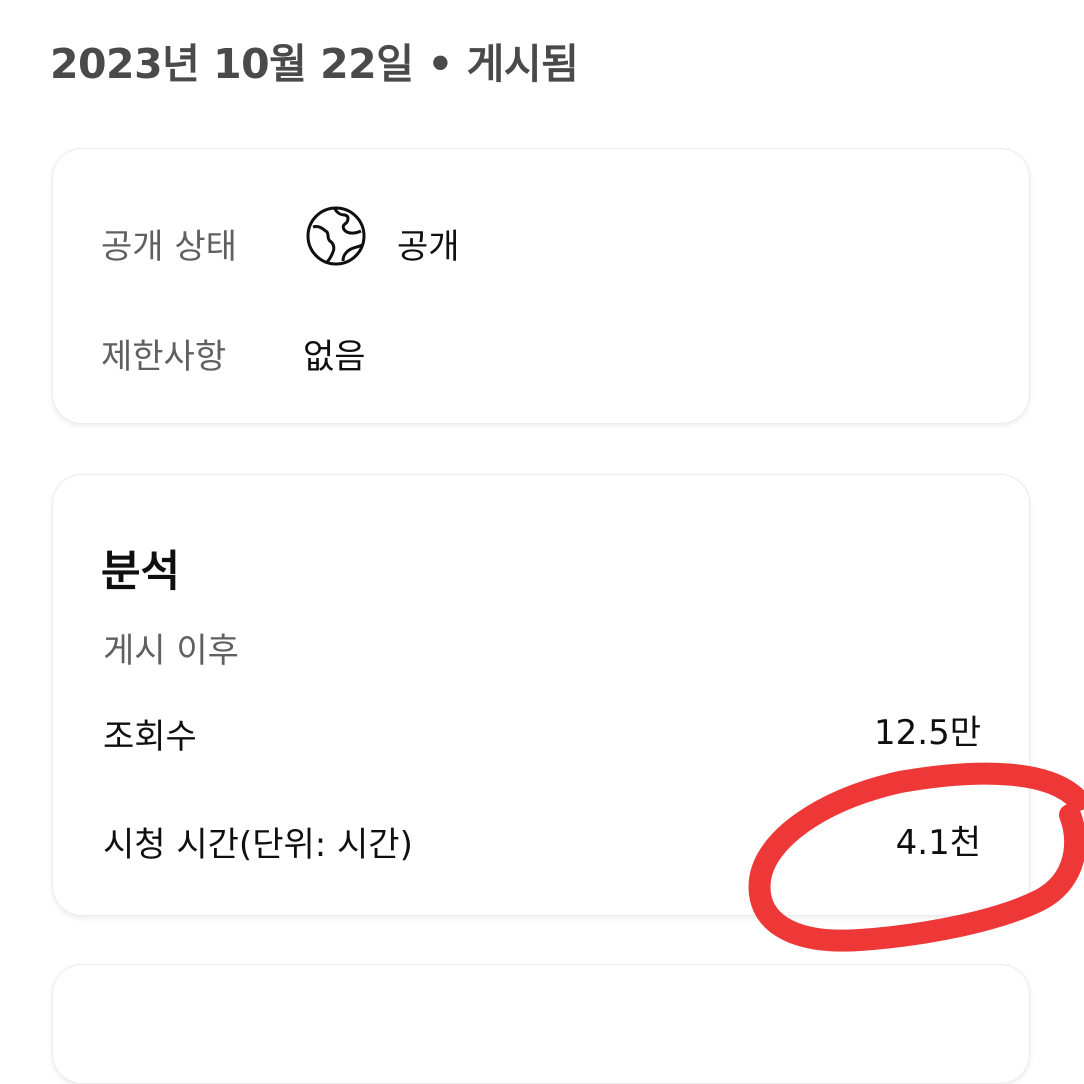 The height and width of the screenshot is (1084, 1084). I want to click on globe-icon, so click(336, 236).